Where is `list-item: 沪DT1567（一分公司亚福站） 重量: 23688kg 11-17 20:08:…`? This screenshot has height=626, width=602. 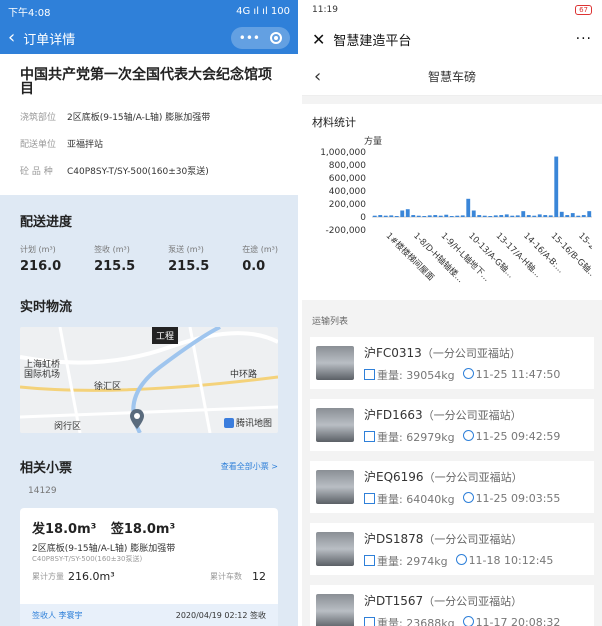
list-item: 沪DT1567（一分公司亚福站） 重量: 23688kg 11-17 20:08:… is located at coordinates (452, 605).